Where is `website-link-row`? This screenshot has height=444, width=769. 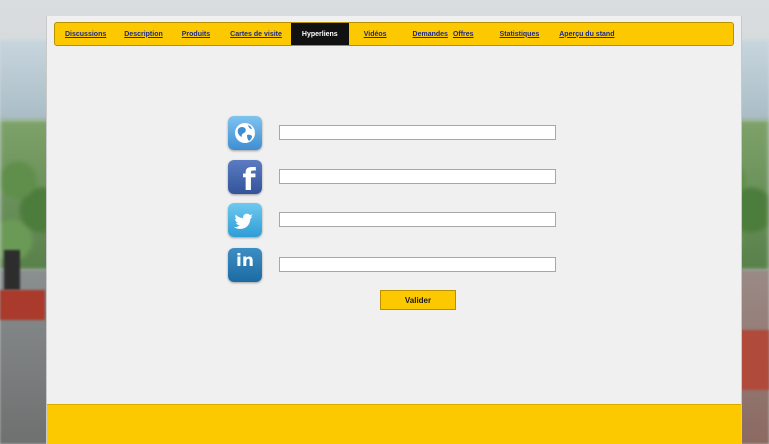
website-link-row is located at coordinates (393, 133).